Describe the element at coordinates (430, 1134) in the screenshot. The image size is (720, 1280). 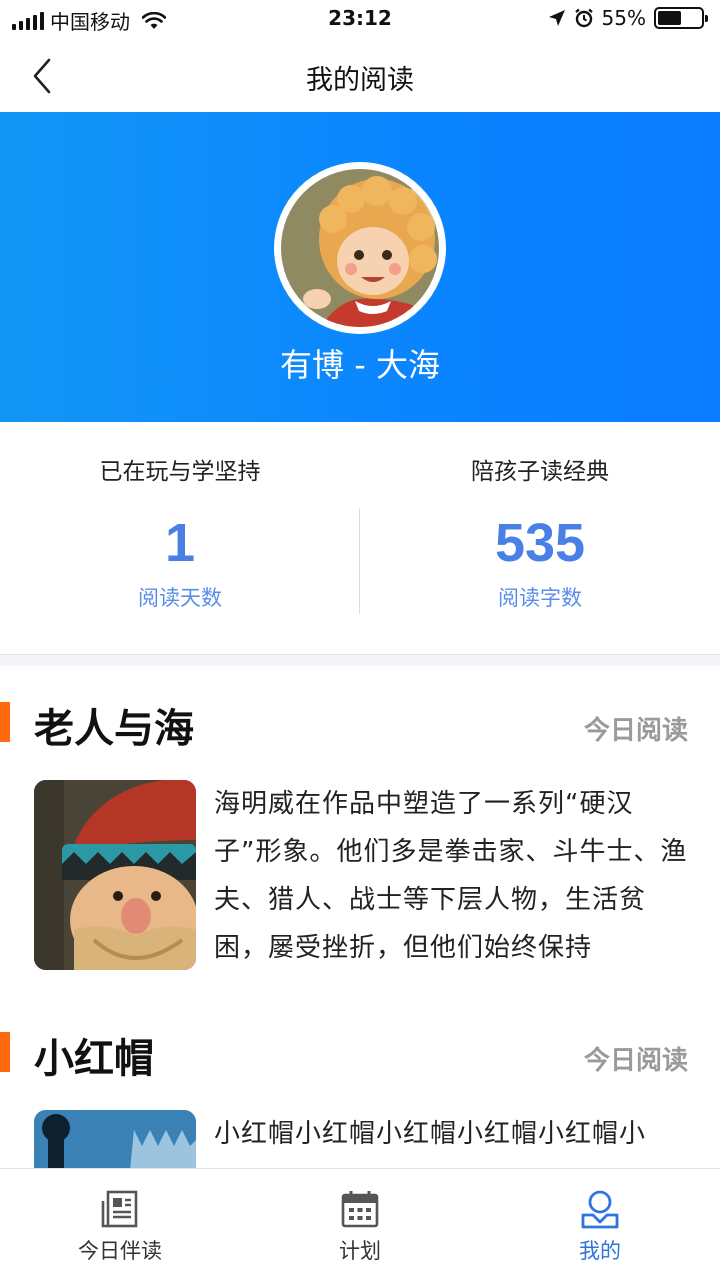
I see `book-description: 小红帽小红帽小红帽小红帽小红帽小` at that location.